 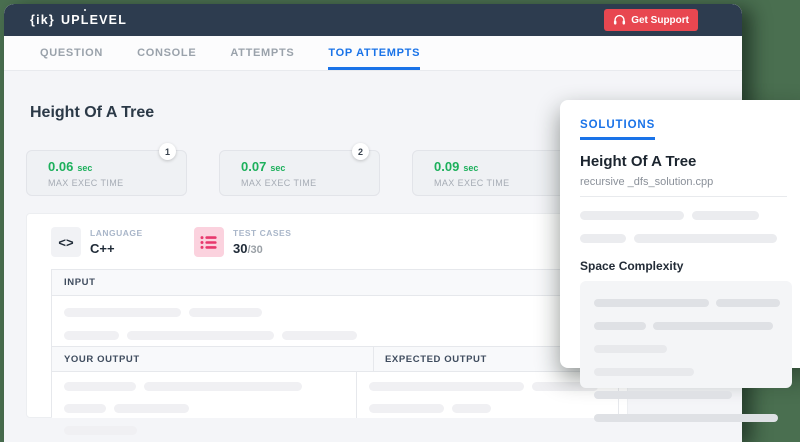 What do you see at coordinates (66, 242) in the screenshot?
I see `code-icon: <>` at bounding box center [66, 242].